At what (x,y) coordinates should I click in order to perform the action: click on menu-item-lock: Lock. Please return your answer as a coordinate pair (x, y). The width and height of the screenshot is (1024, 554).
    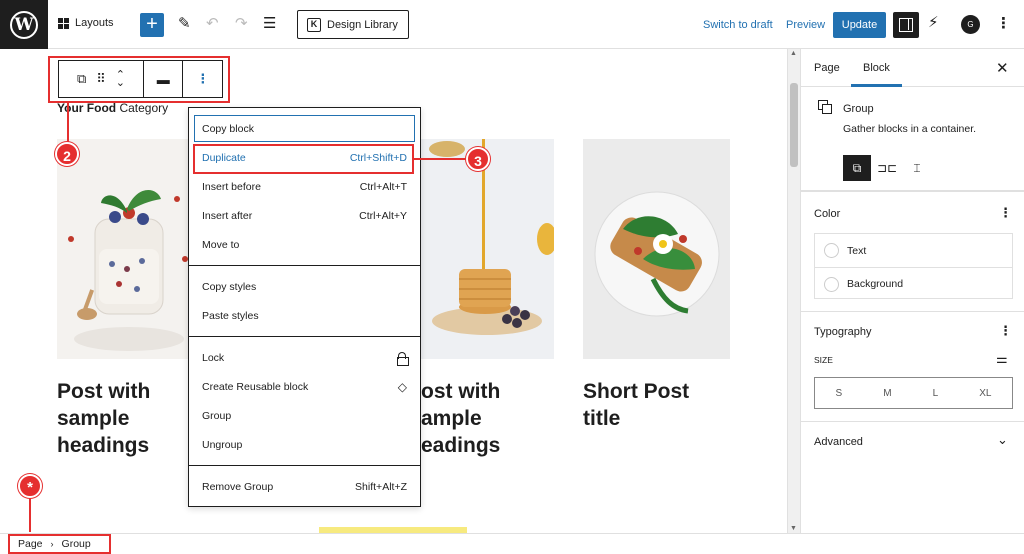
    Looking at the image, I should click on (304, 357).